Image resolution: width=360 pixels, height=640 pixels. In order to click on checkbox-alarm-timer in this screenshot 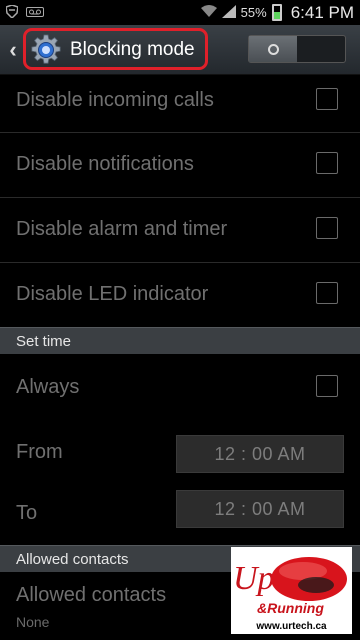, I will do `click(327, 228)`.